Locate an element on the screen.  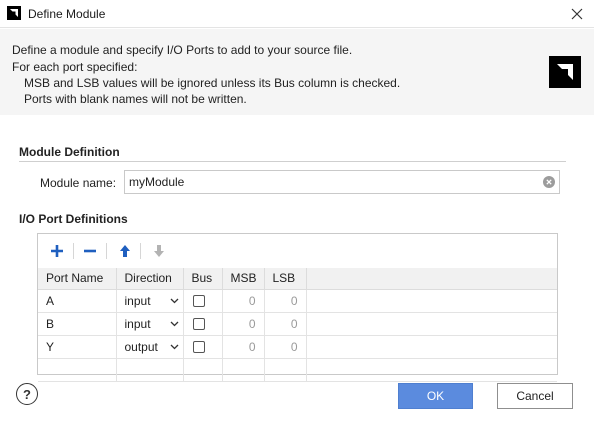
column-header-bus: Bus is located at coordinates (203, 279).